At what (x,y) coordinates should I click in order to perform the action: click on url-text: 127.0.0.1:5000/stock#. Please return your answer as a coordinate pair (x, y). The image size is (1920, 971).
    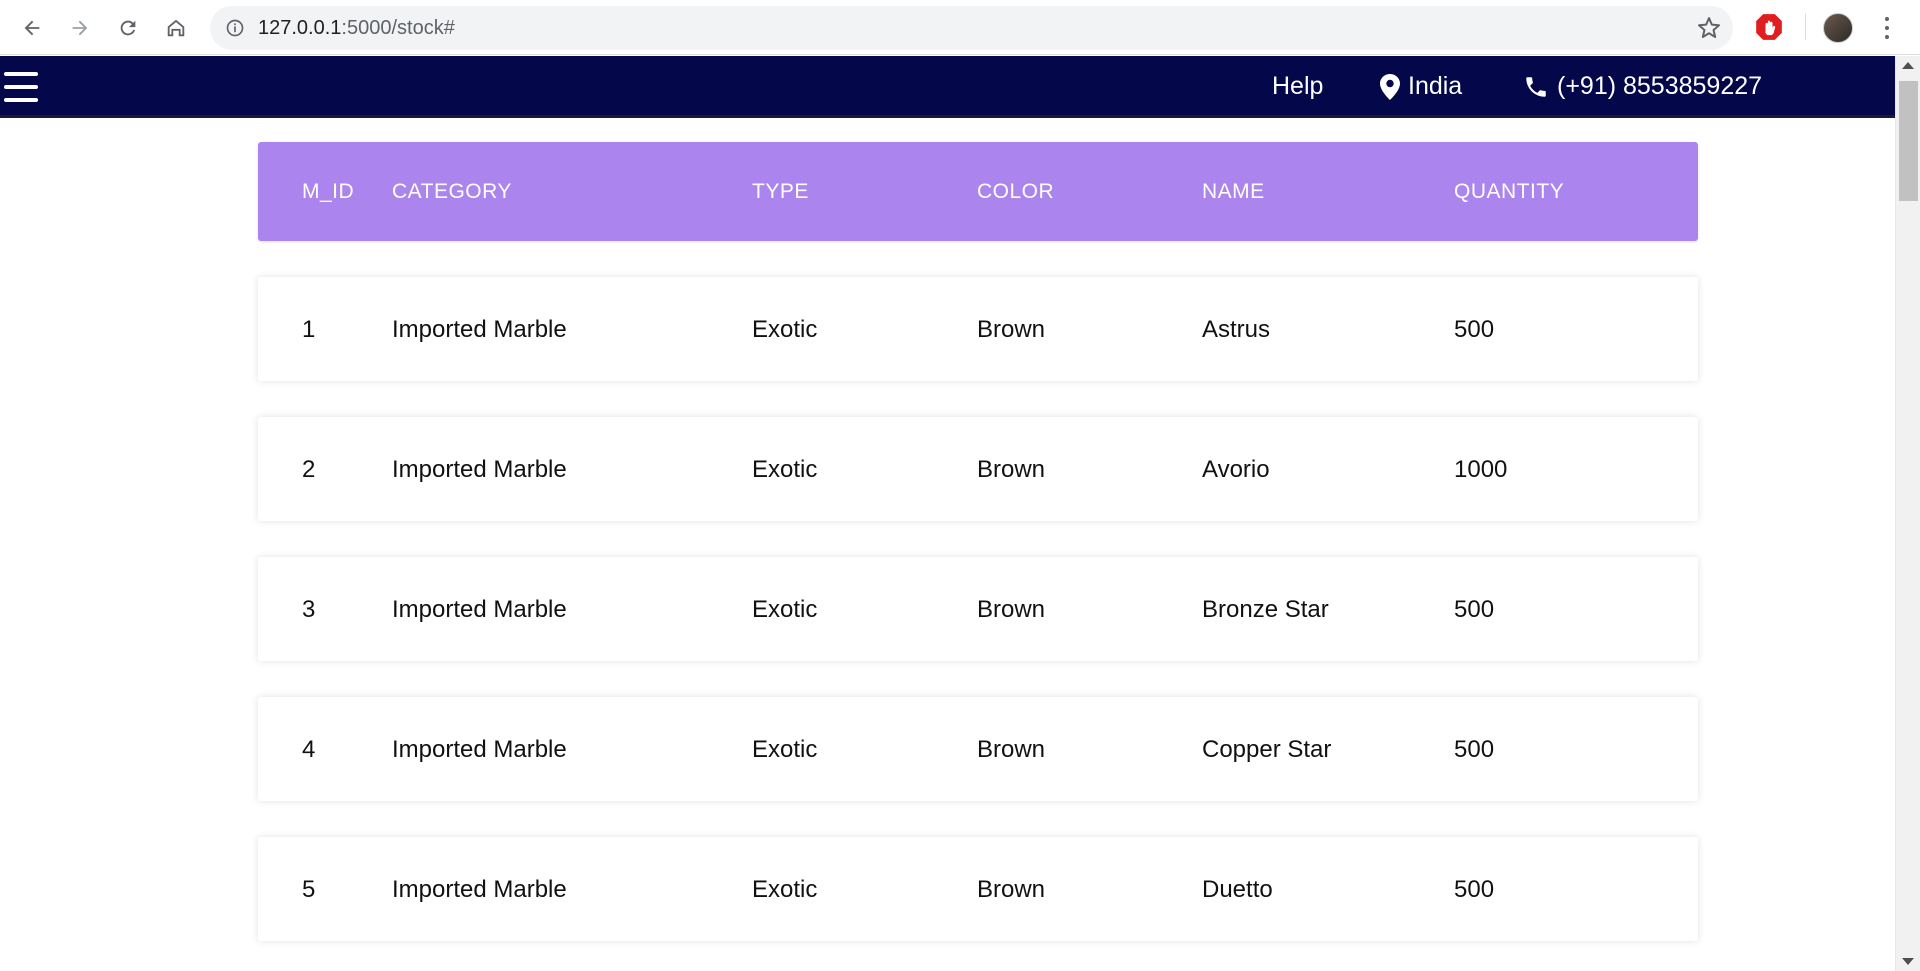
    Looking at the image, I should click on (356, 28).